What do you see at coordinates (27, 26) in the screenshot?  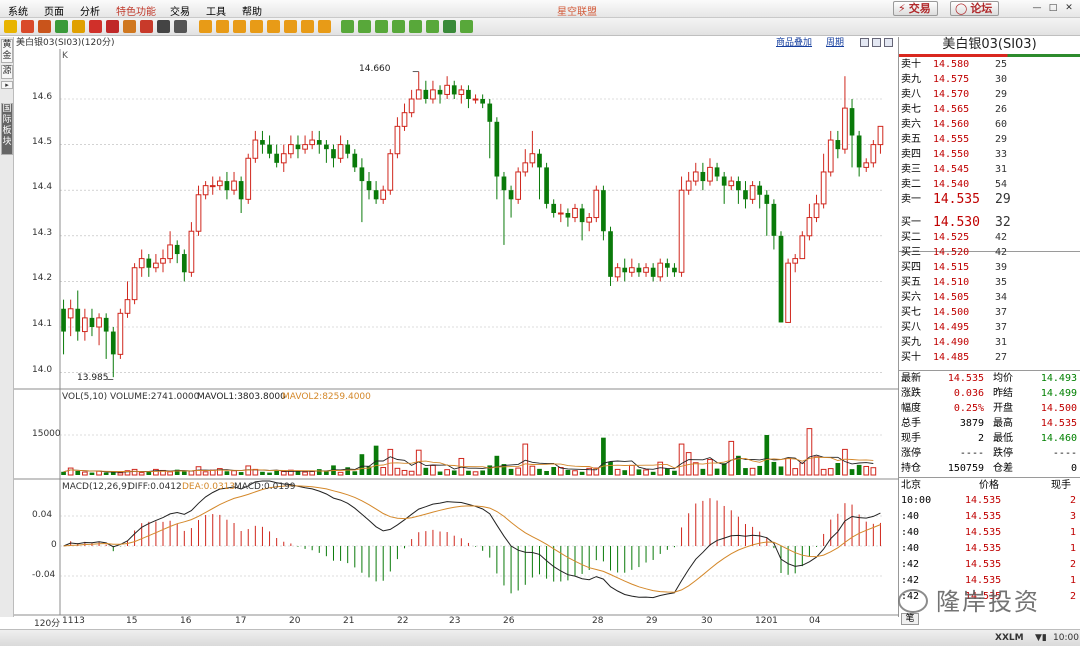 I see `home-icon` at bounding box center [27, 26].